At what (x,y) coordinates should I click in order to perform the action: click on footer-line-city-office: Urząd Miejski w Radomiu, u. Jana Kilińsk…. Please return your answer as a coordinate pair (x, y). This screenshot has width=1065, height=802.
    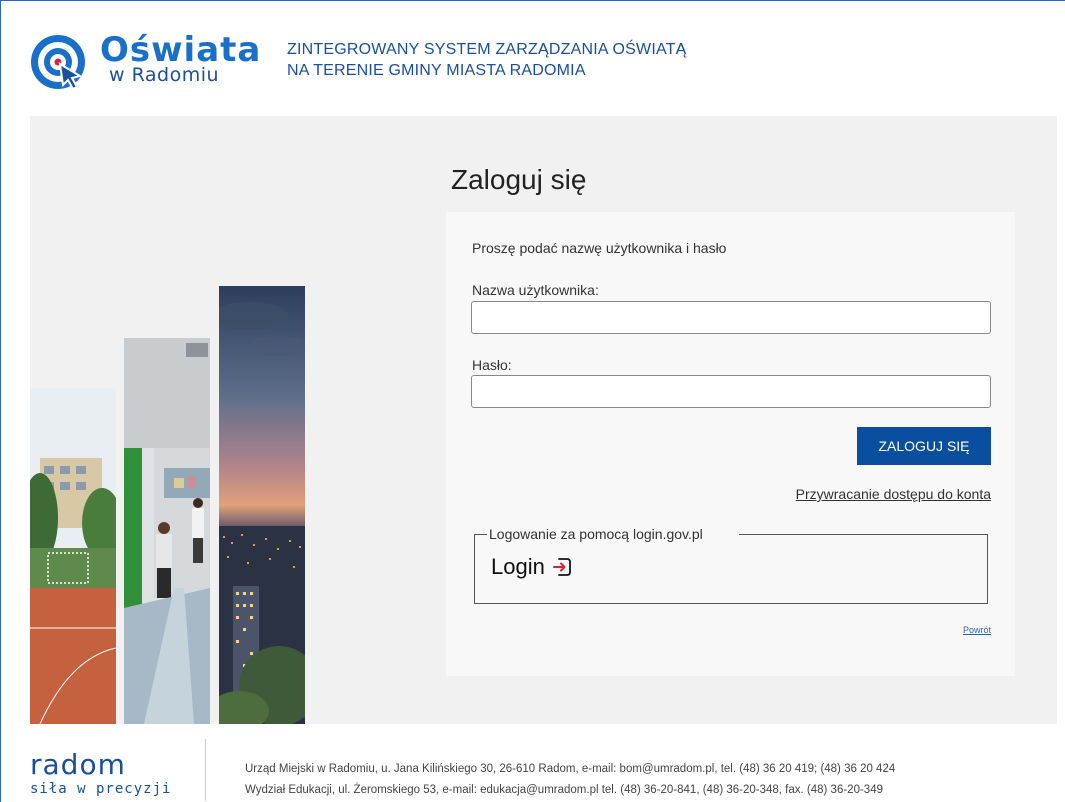
    Looking at the image, I should click on (570, 769).